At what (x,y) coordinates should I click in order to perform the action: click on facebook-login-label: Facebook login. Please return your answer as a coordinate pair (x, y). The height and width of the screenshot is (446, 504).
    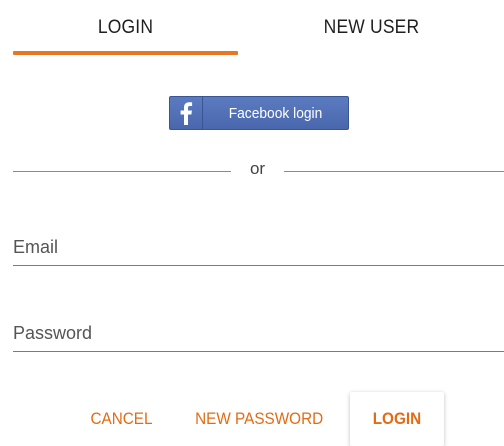
    Looking at the image, I should click on (275, 113).